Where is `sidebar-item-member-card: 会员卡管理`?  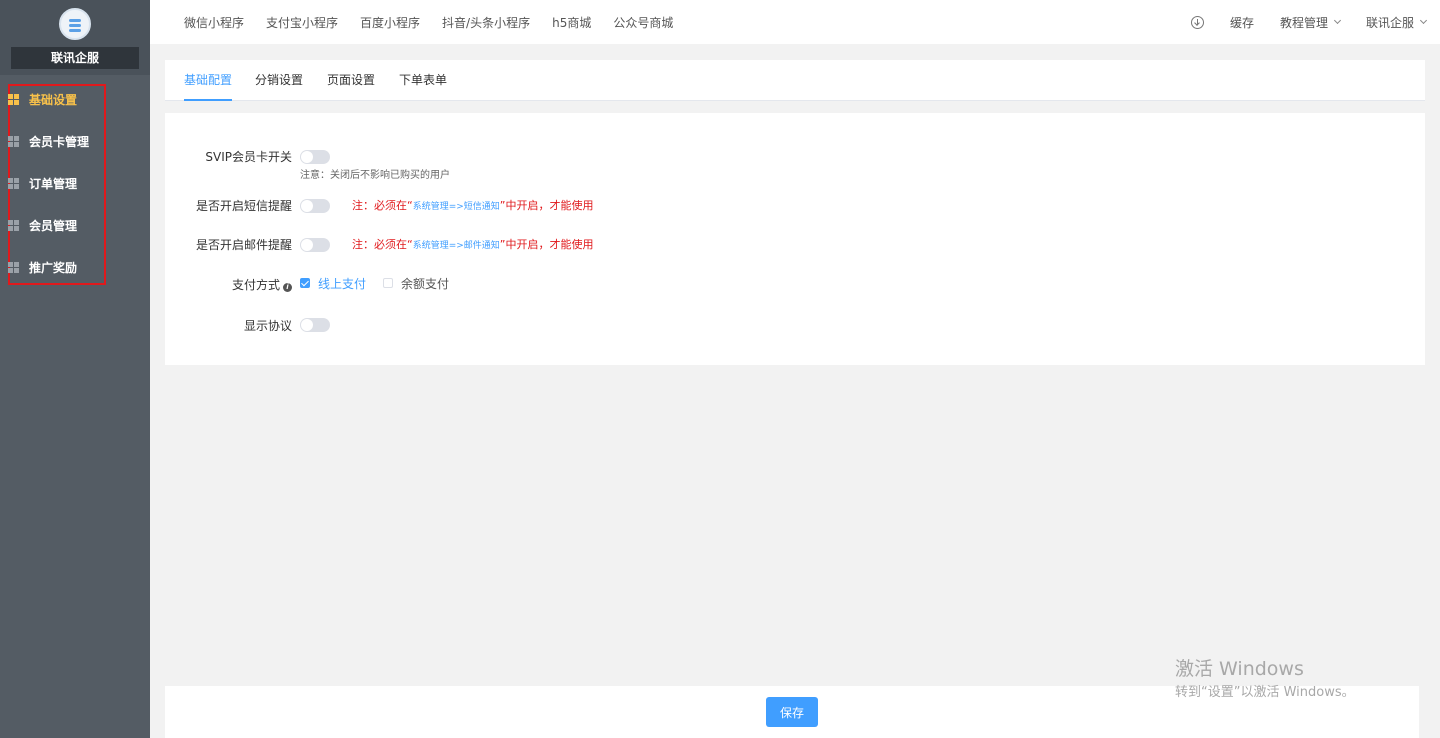 sidebar-item-member-card: 会员卡管理 is located at coordinates (48, 141).